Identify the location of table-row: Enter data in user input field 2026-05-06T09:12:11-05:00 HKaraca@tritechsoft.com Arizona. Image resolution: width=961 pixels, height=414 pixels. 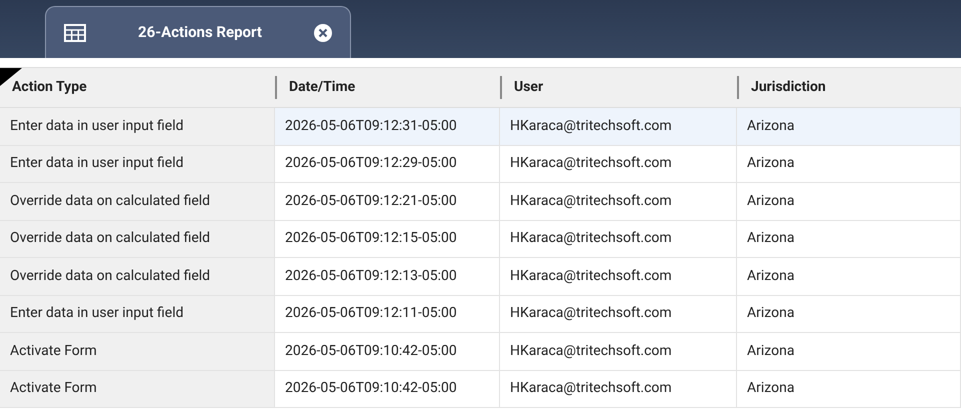
(480, 314).